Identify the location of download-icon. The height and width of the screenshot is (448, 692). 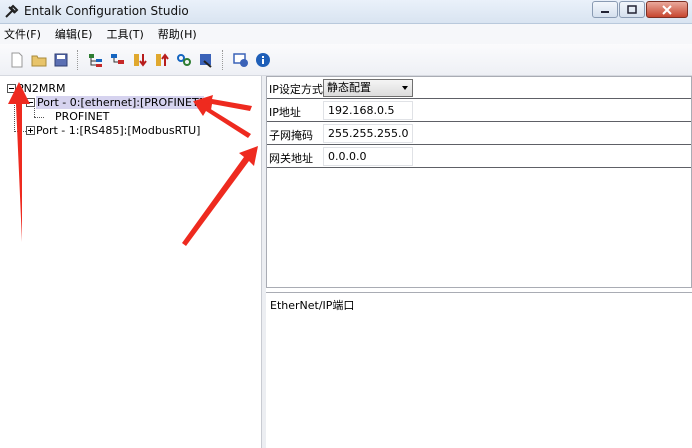
(140, 60).